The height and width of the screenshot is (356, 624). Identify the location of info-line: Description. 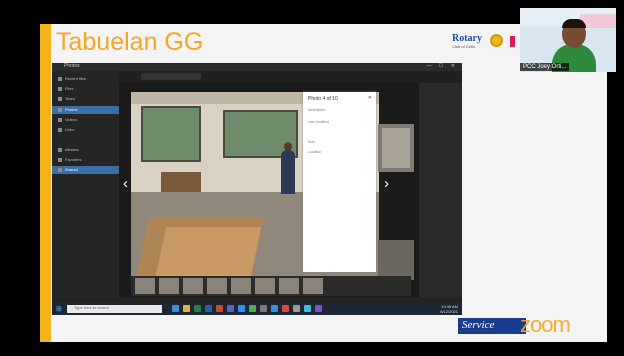
(317, 110).